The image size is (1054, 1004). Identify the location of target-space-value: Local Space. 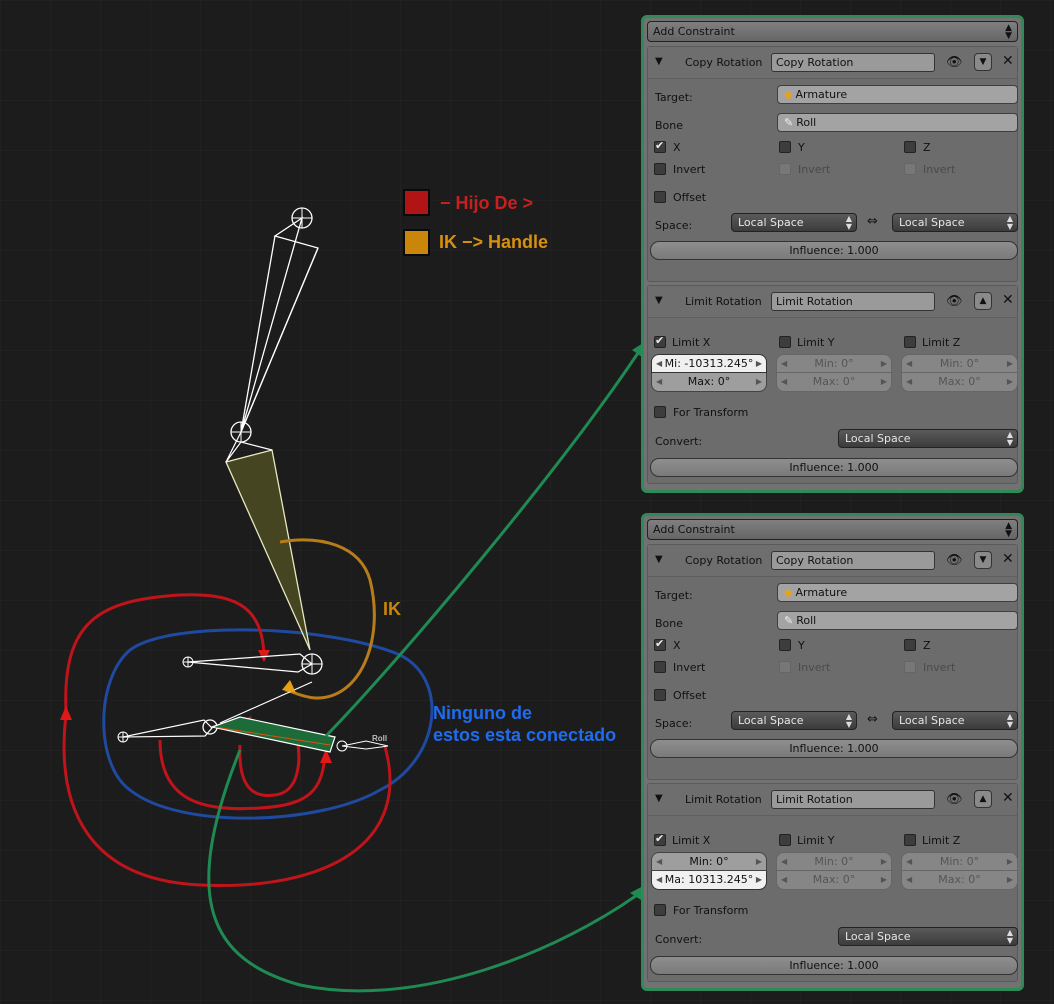
(932, 222).